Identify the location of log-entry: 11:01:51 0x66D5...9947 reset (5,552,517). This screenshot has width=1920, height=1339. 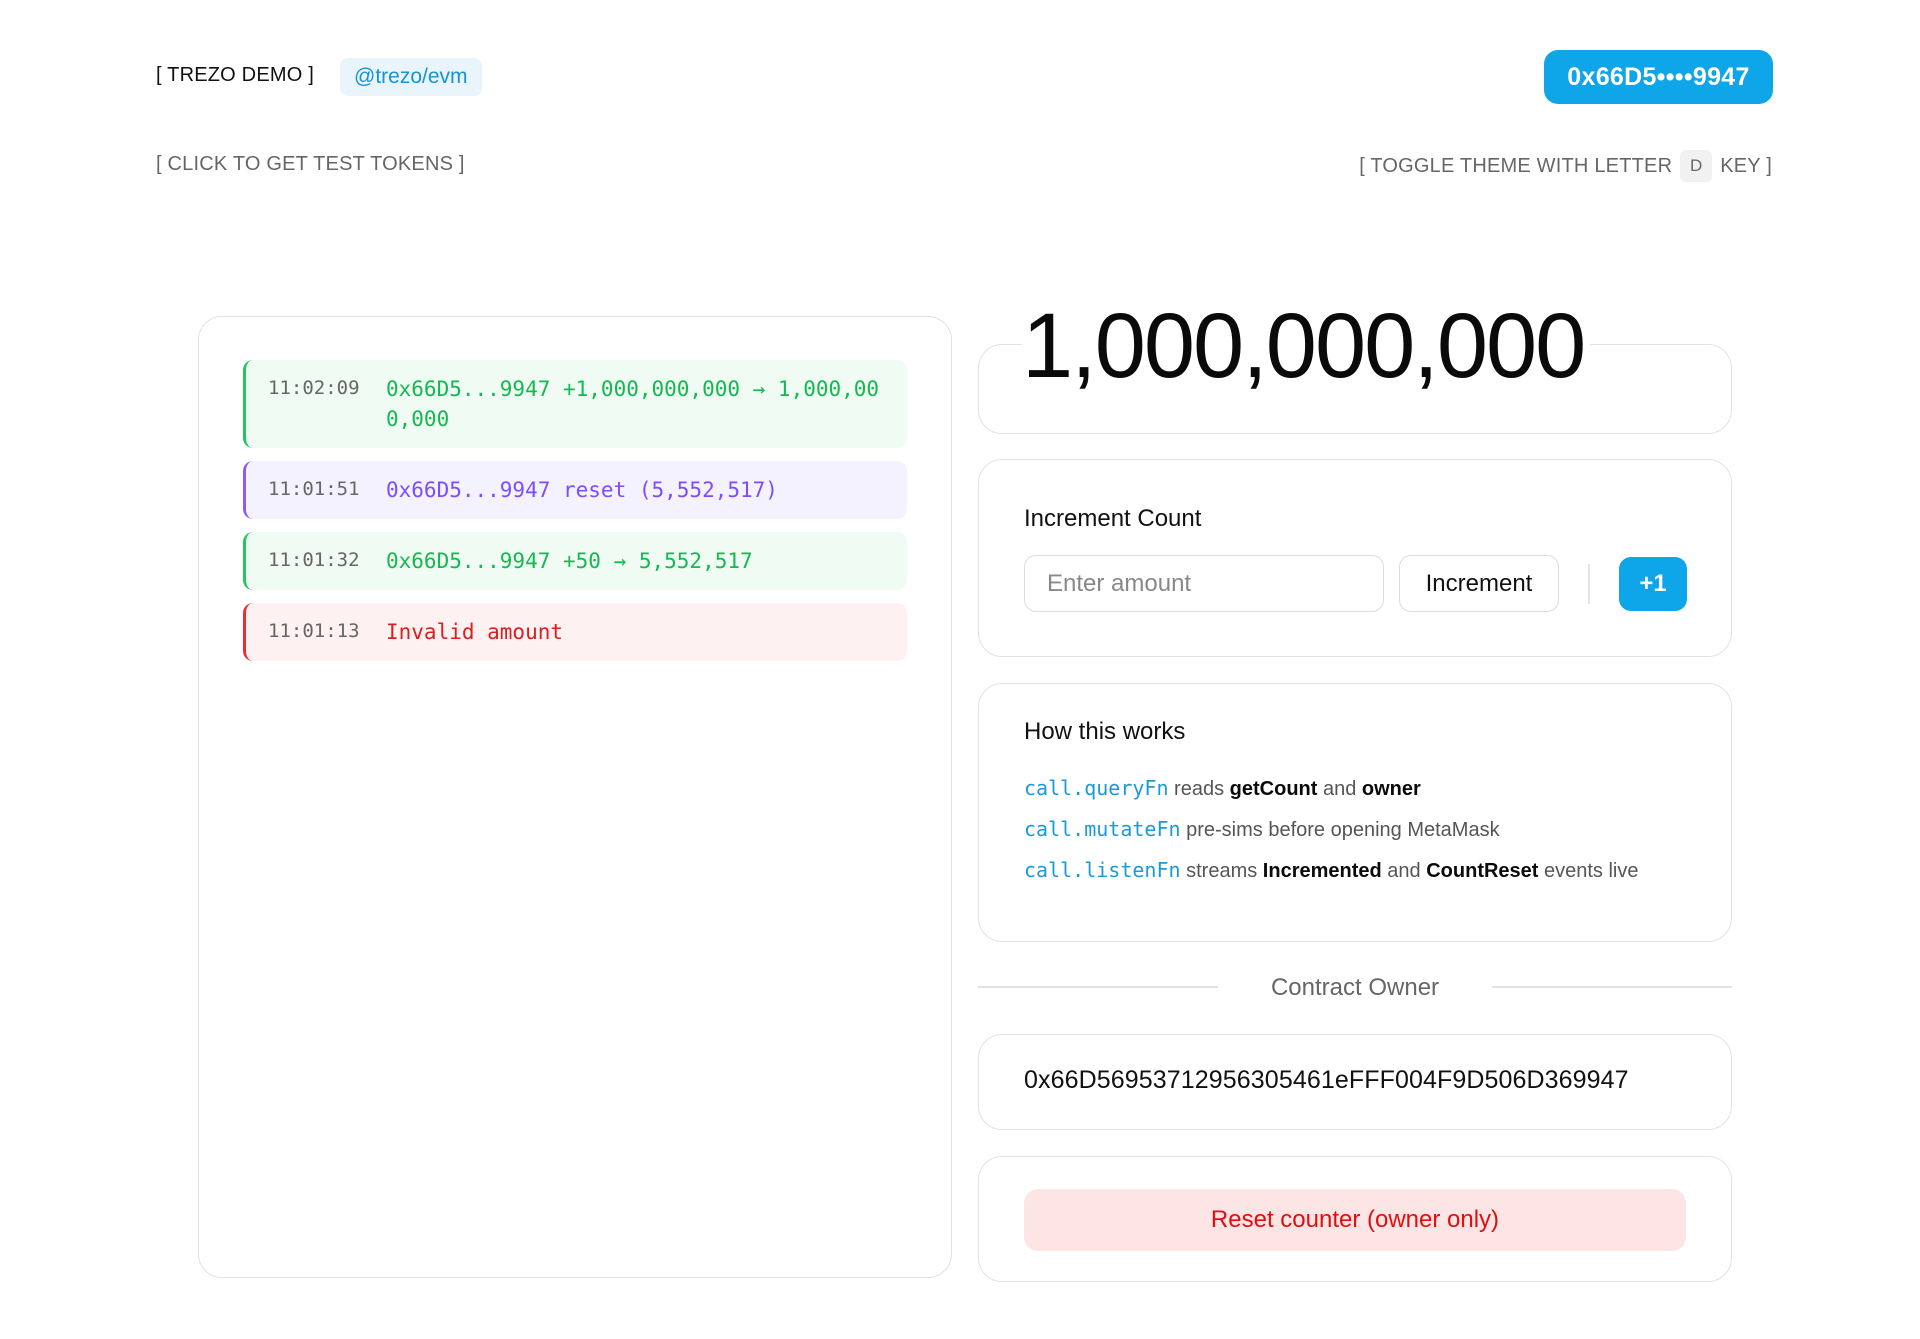
(575, 490).